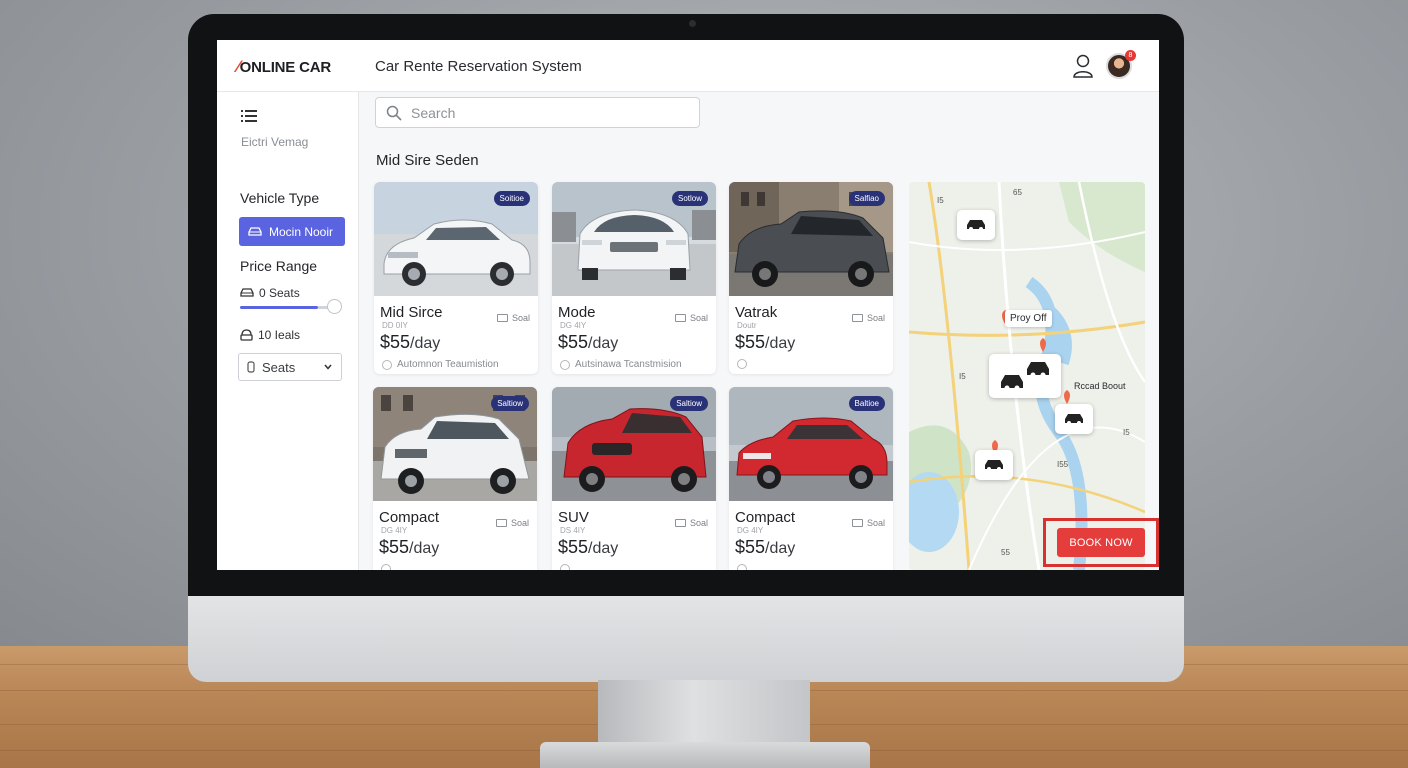 The image size is (1408, 768). I want to click on price-option-seats: 0 Seats, so click(270, 293).